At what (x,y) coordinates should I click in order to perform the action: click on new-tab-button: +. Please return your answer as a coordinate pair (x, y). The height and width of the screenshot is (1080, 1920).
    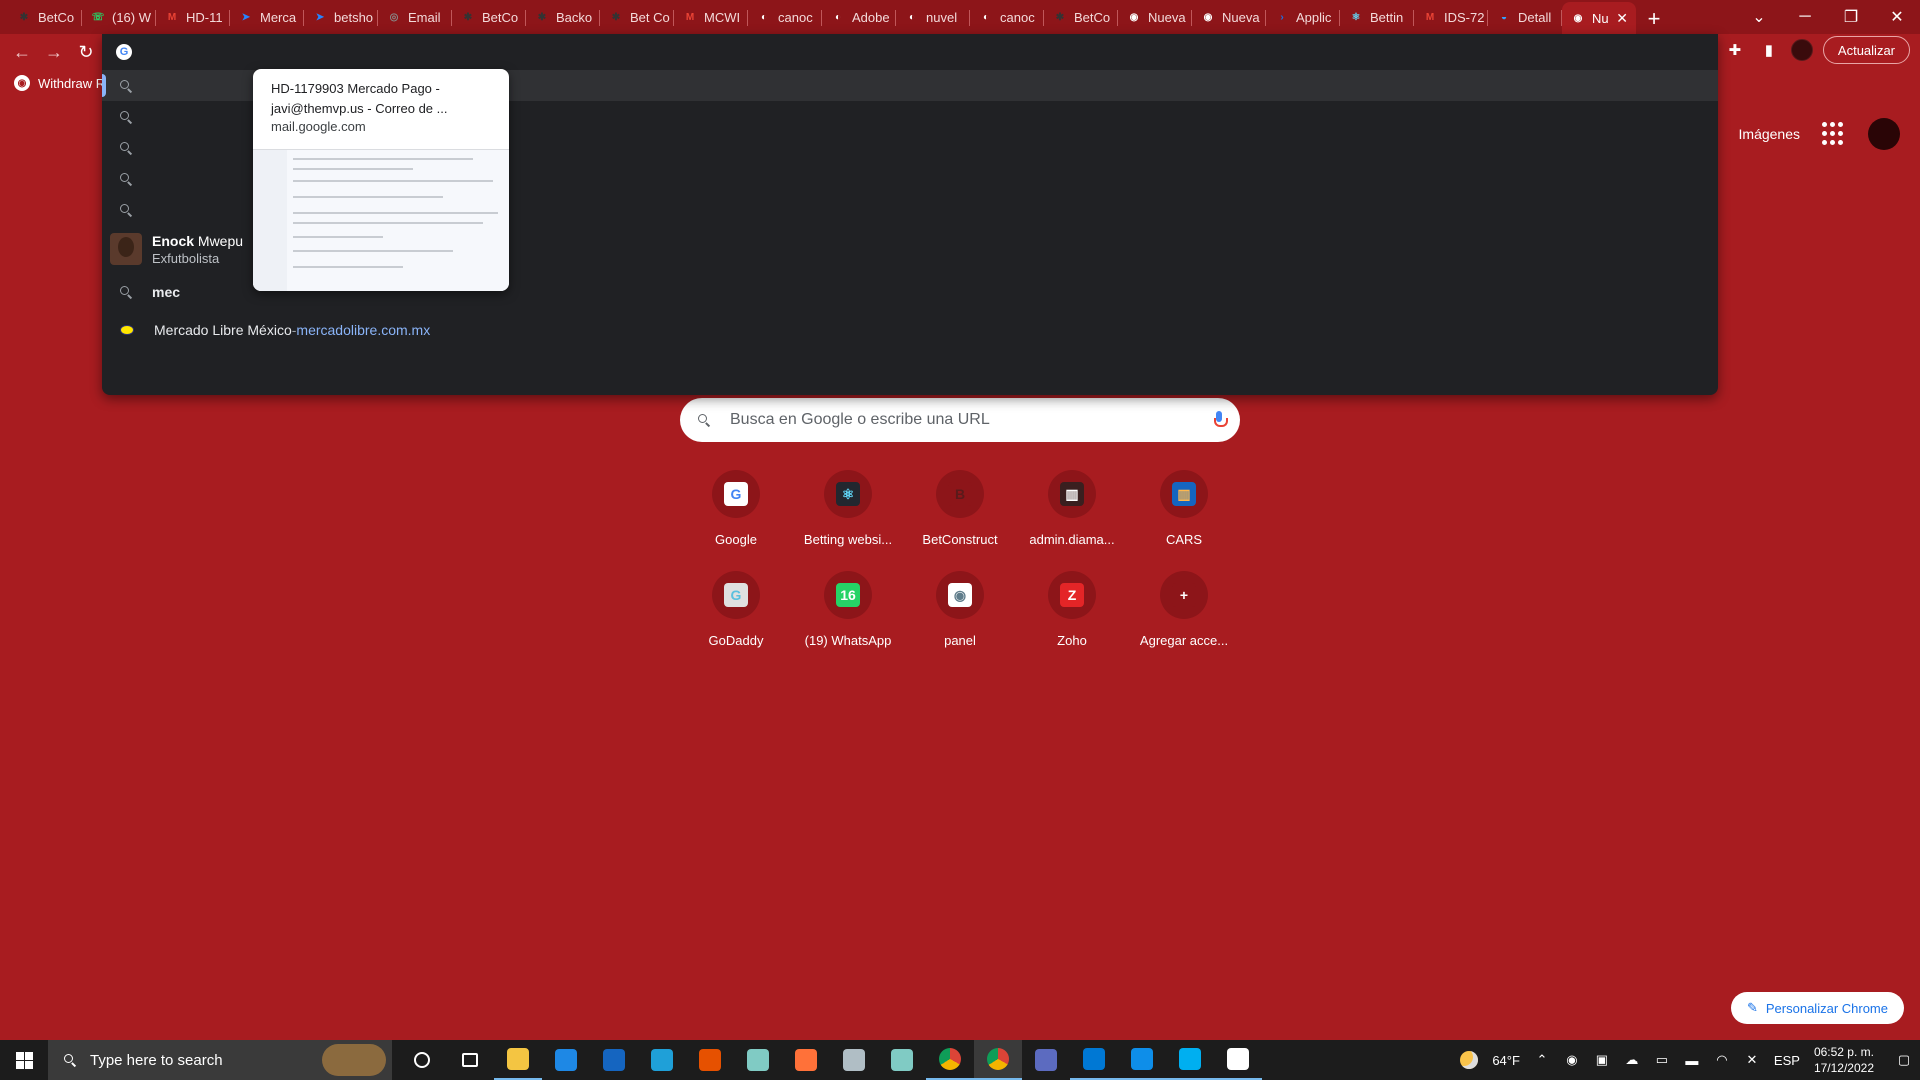
    Looking at the image, I should click on (1654, 19).